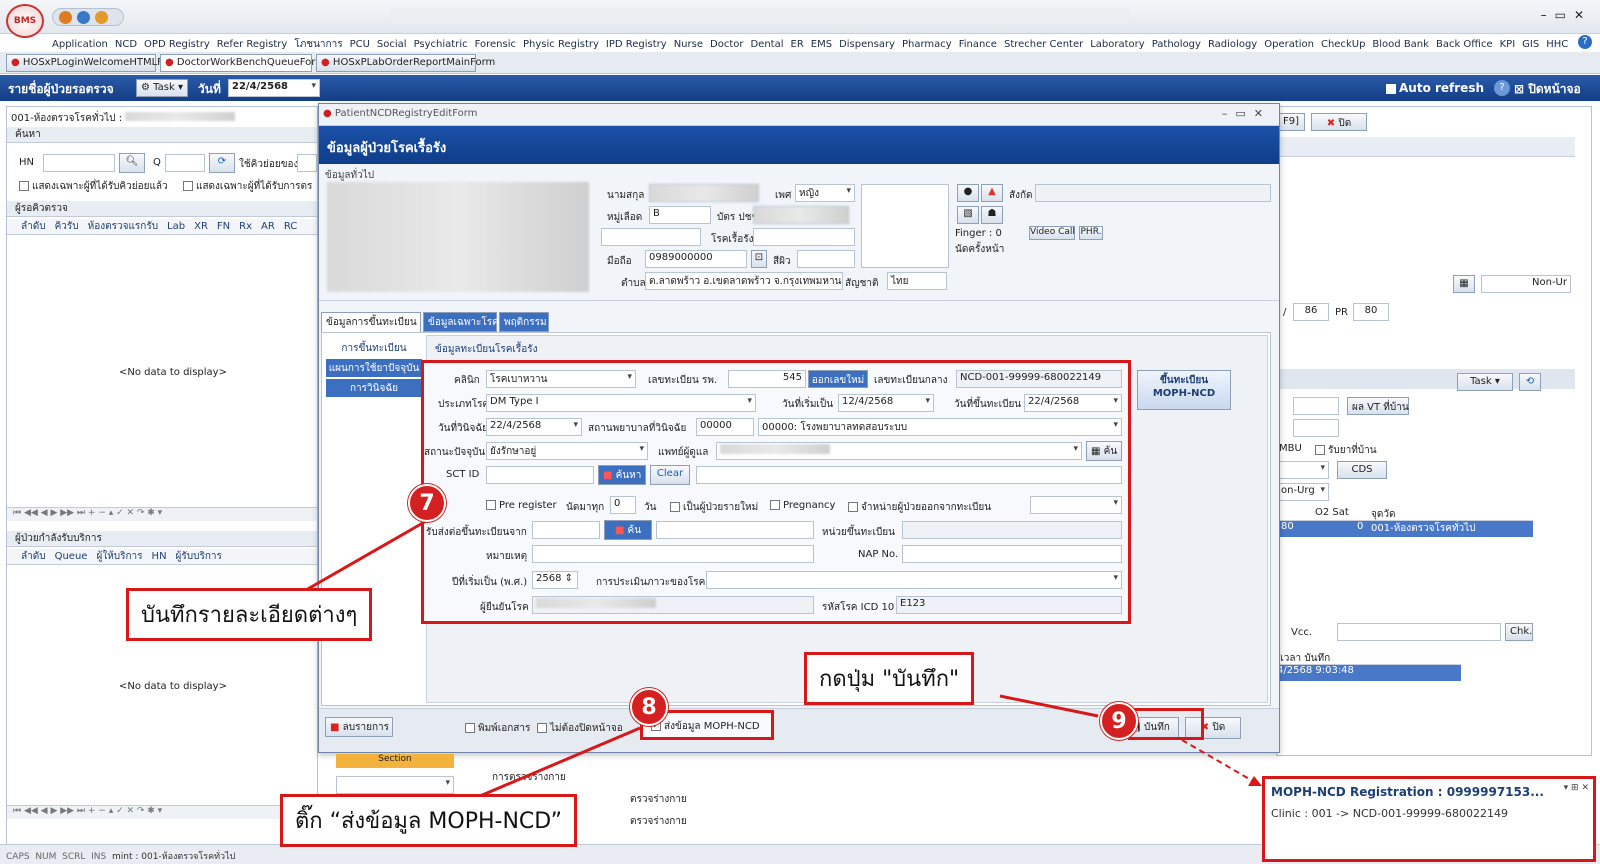  What do you see at coordinates (427, 503) in the screenshot?
I see `step-7-badge: 7` at bounding box center [427, 503].